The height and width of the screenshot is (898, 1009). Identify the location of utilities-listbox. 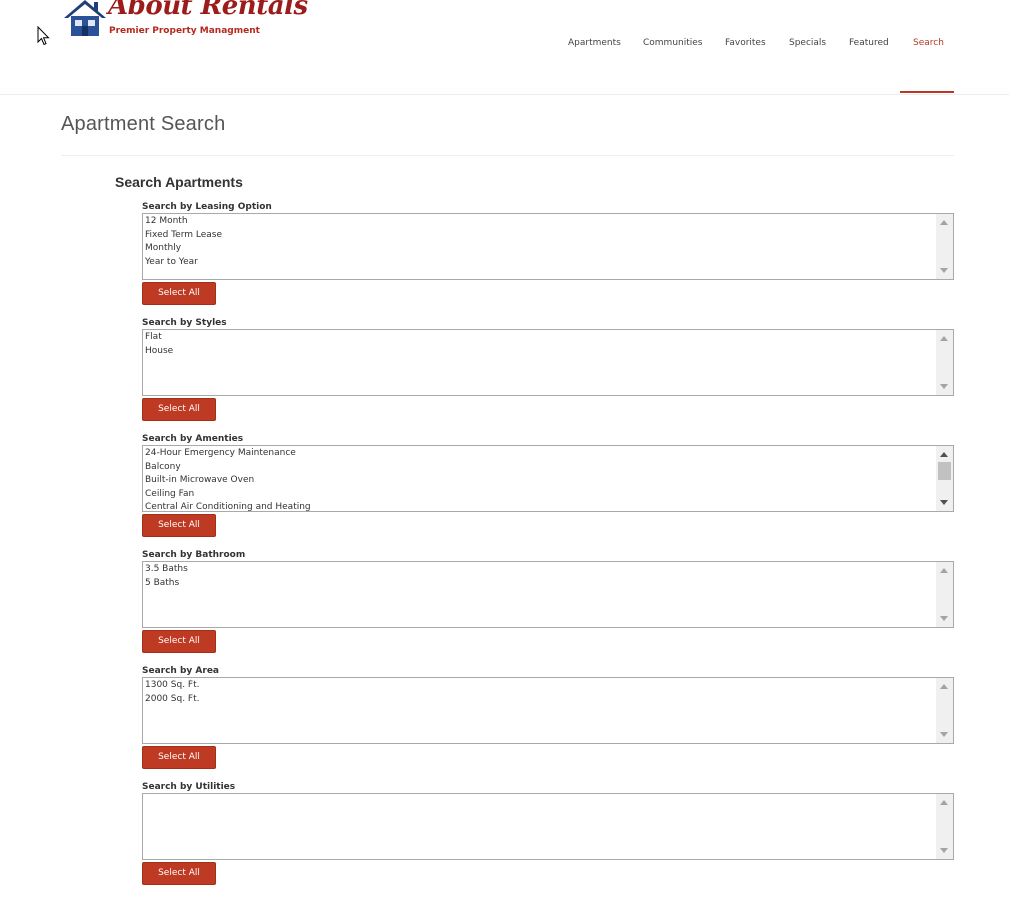
(548, 826).